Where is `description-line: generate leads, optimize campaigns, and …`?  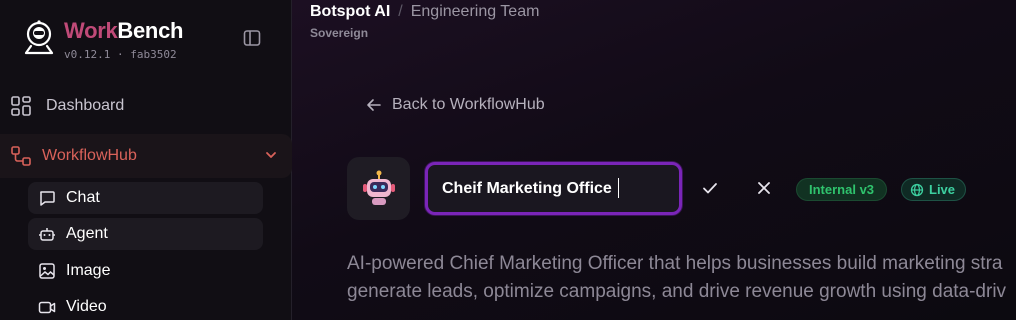 description-line: generate leads, optimize campaigns, and … is located at coordinates (677, 291).